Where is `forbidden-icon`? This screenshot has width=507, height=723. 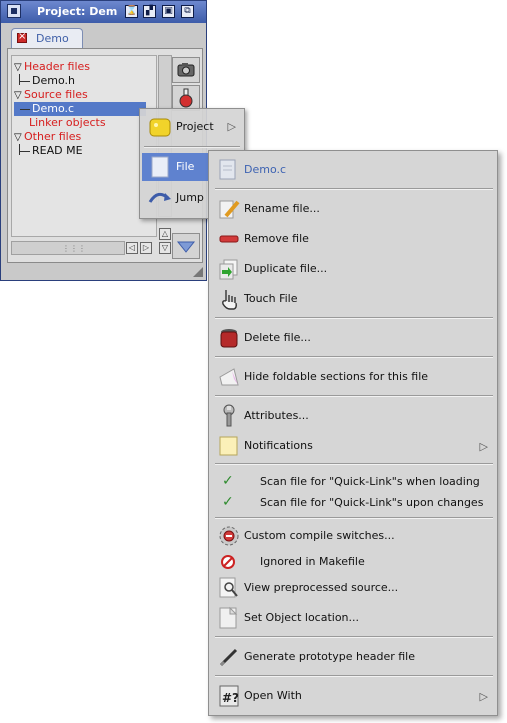 forbidden-icon is located at coordinates (228, 562).